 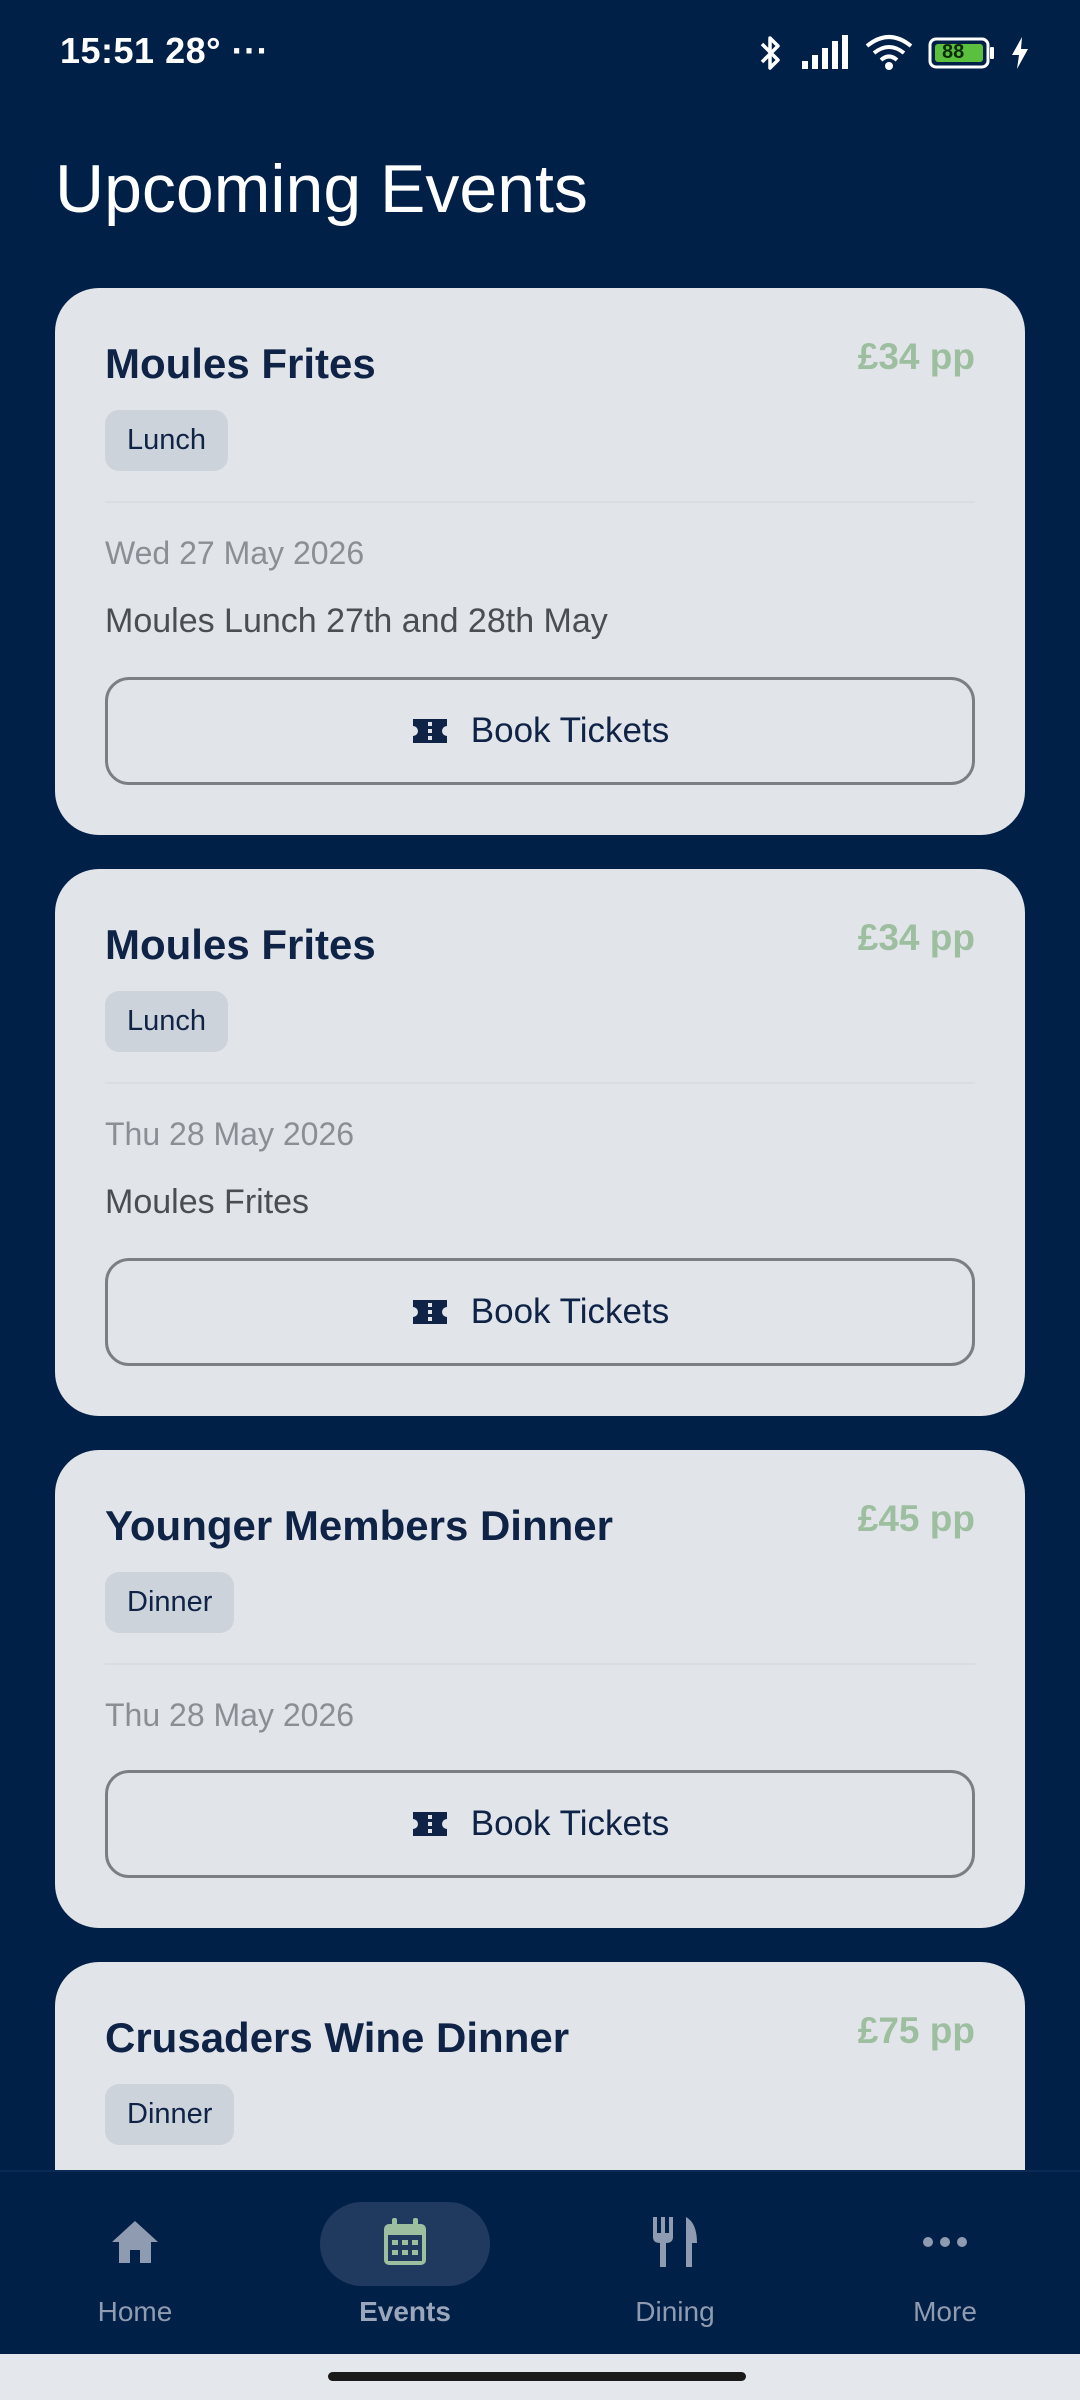 I want to click on fork-knife-icon, so click(x=675, y=2244).